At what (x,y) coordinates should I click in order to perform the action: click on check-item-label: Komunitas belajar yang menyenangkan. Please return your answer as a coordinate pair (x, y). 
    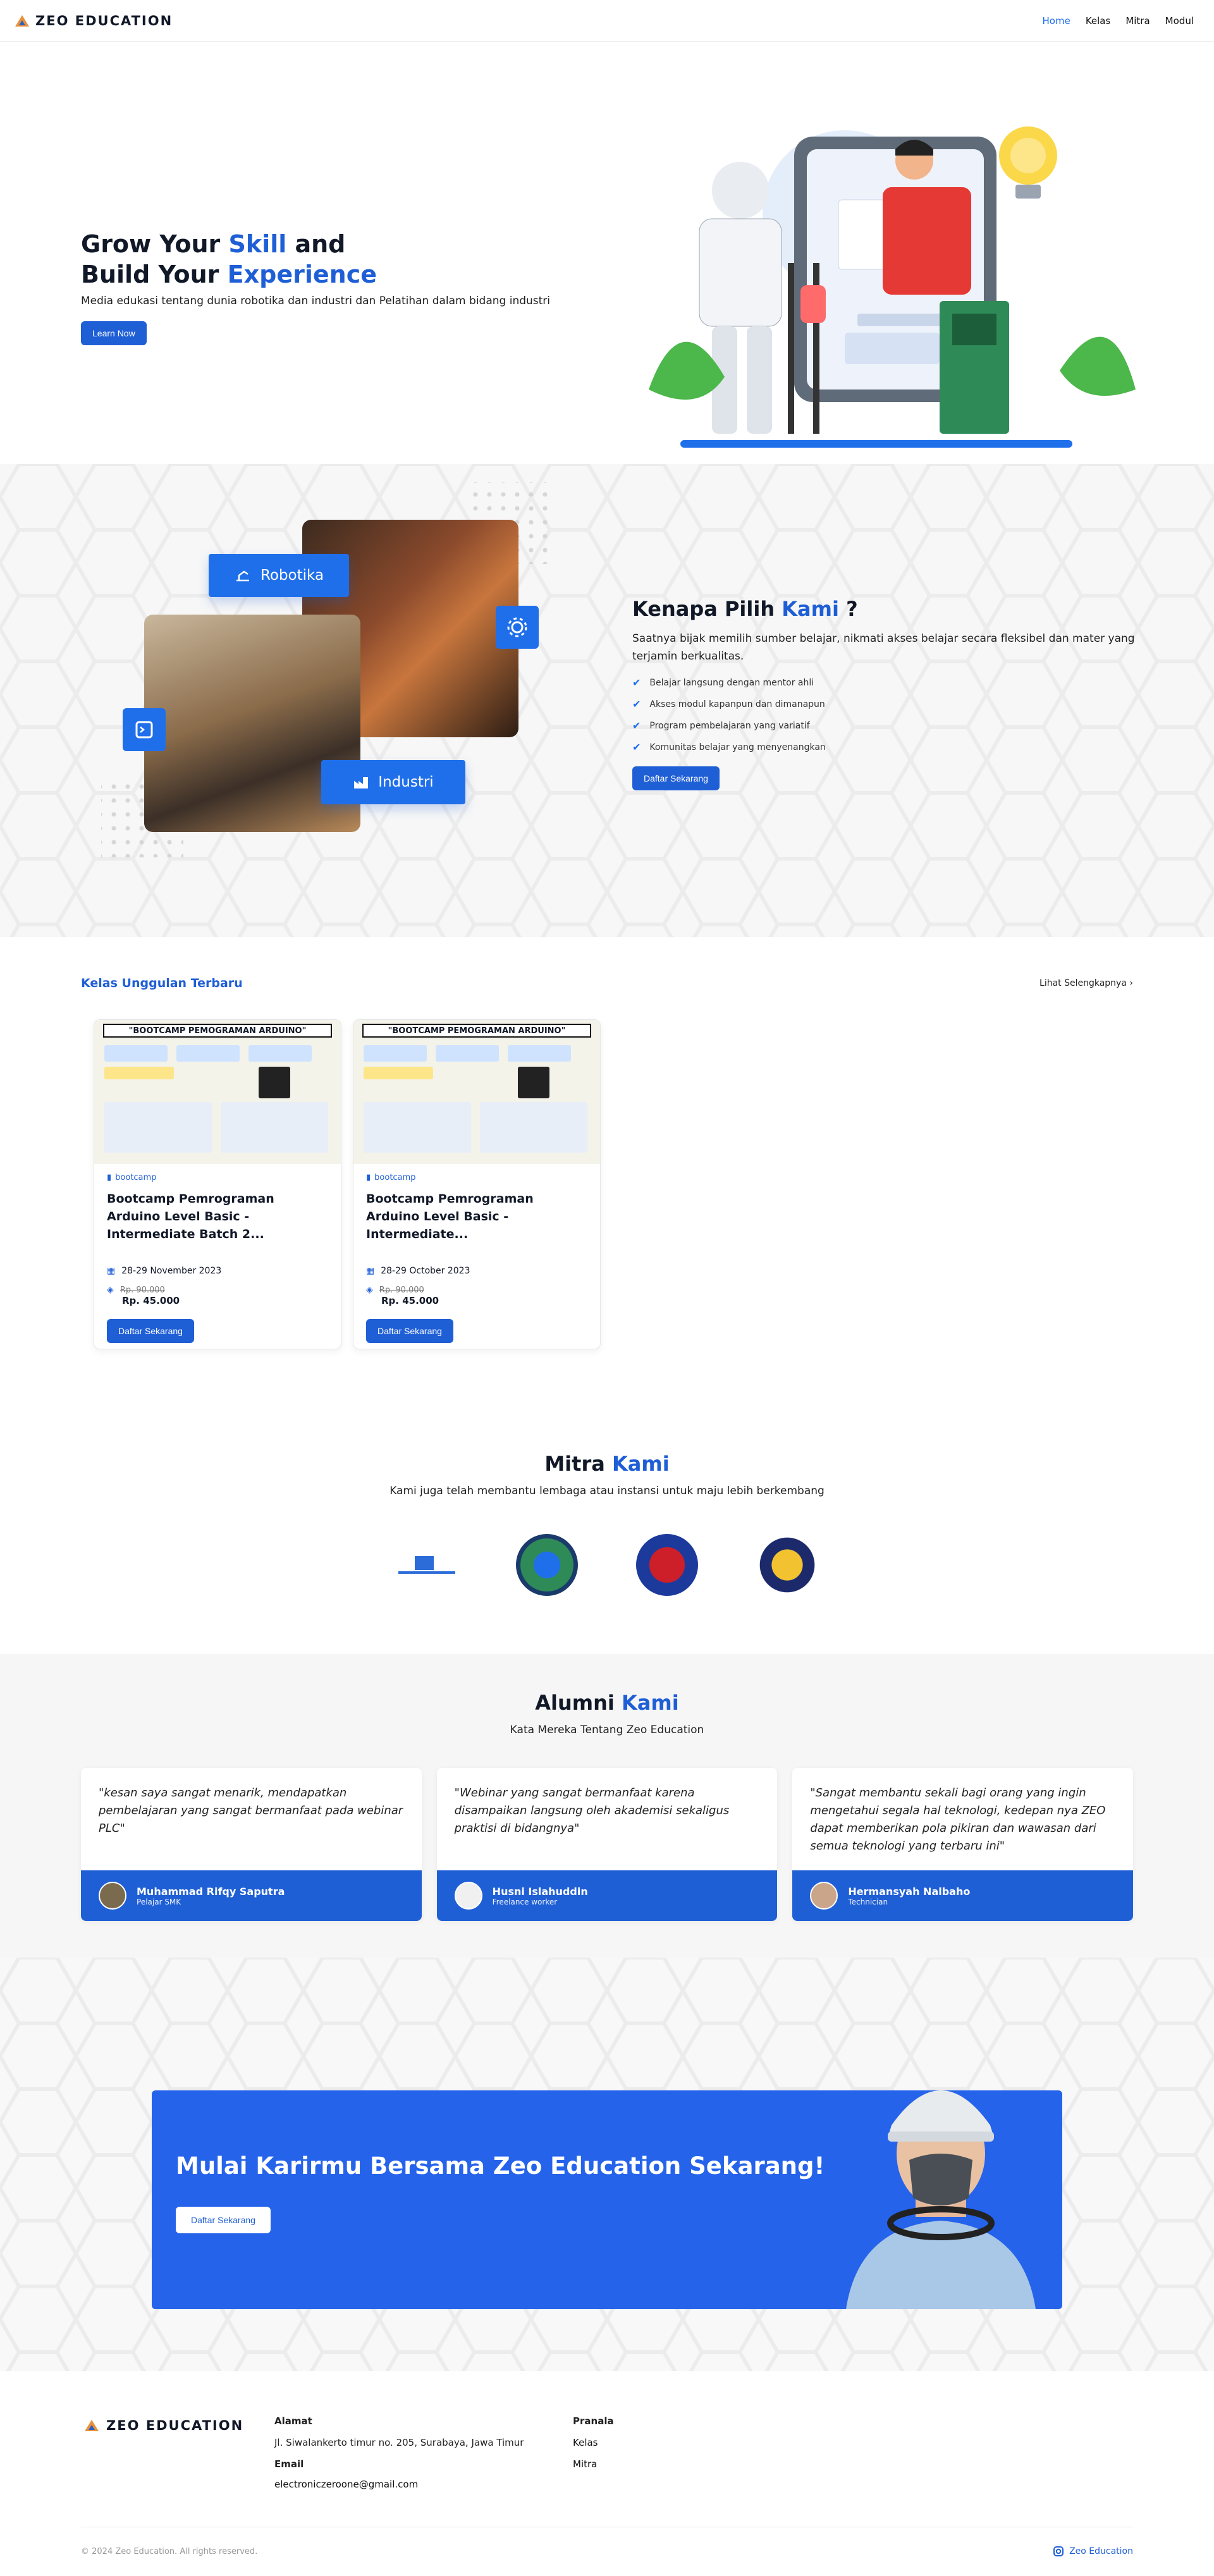
    Looking at the image, I should click on (737, 747).